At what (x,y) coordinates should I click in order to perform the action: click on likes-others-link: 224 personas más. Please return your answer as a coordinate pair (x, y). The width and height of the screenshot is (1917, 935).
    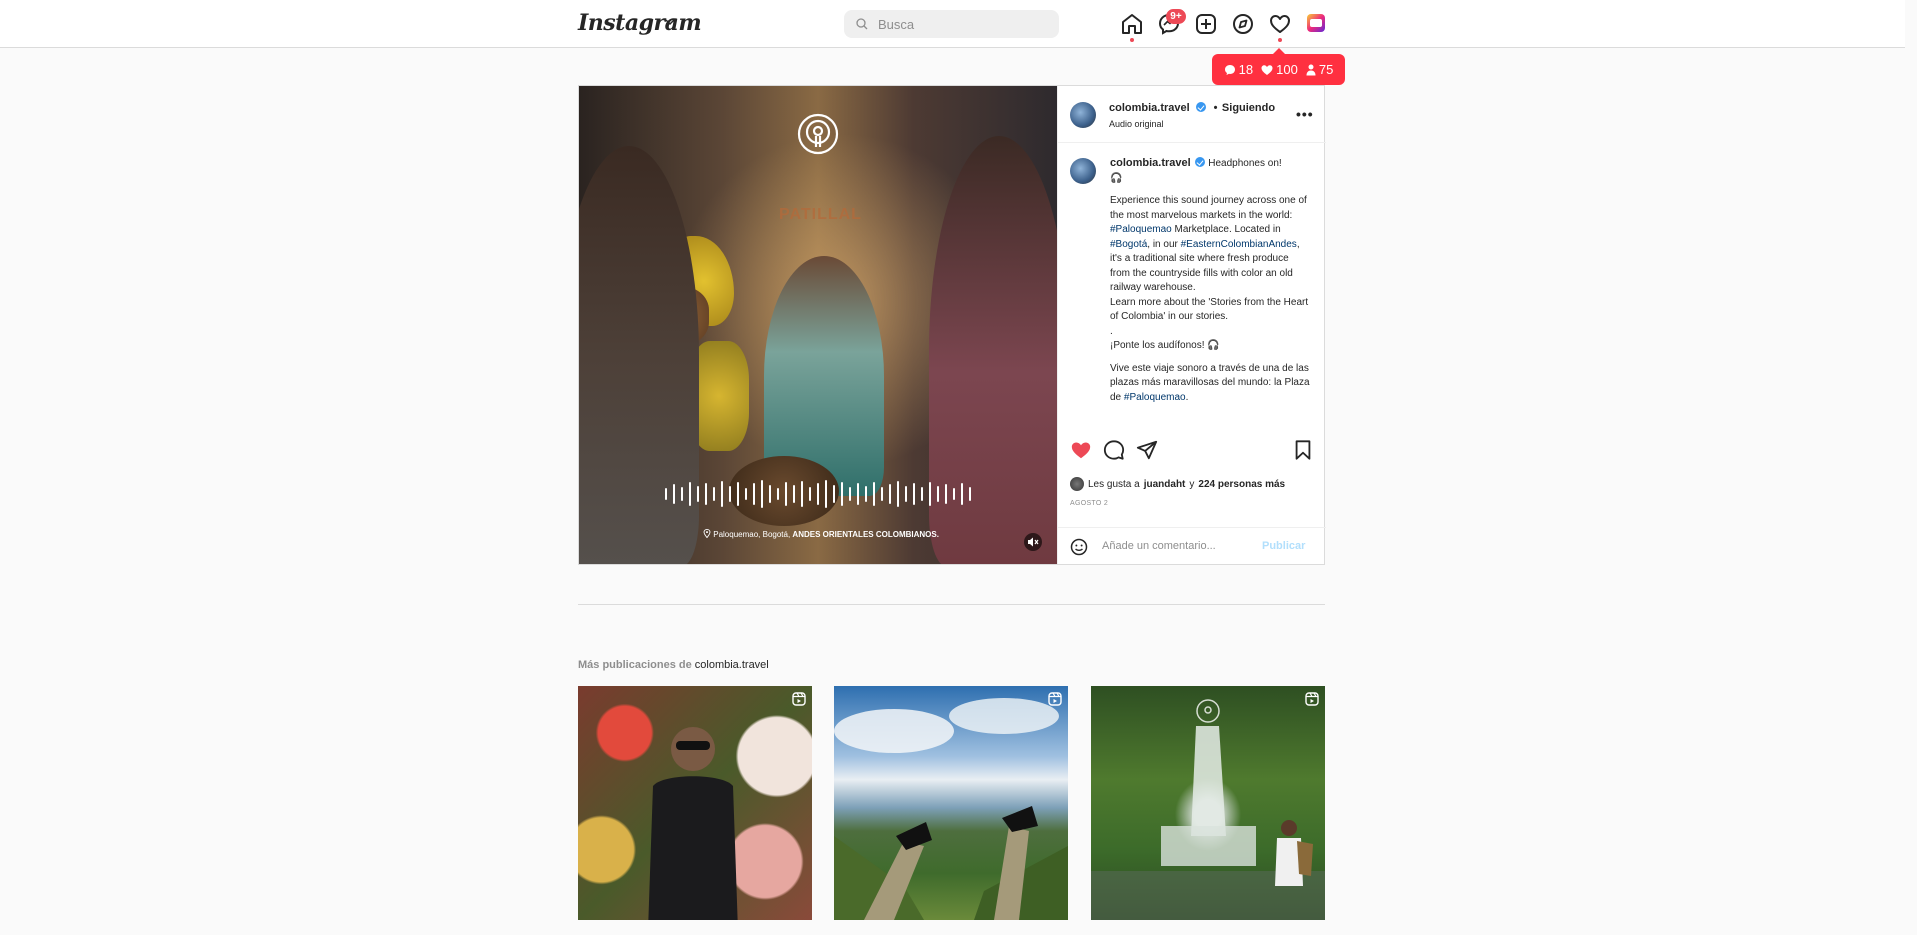
    Looking at the image, I should click on (1241, 484).